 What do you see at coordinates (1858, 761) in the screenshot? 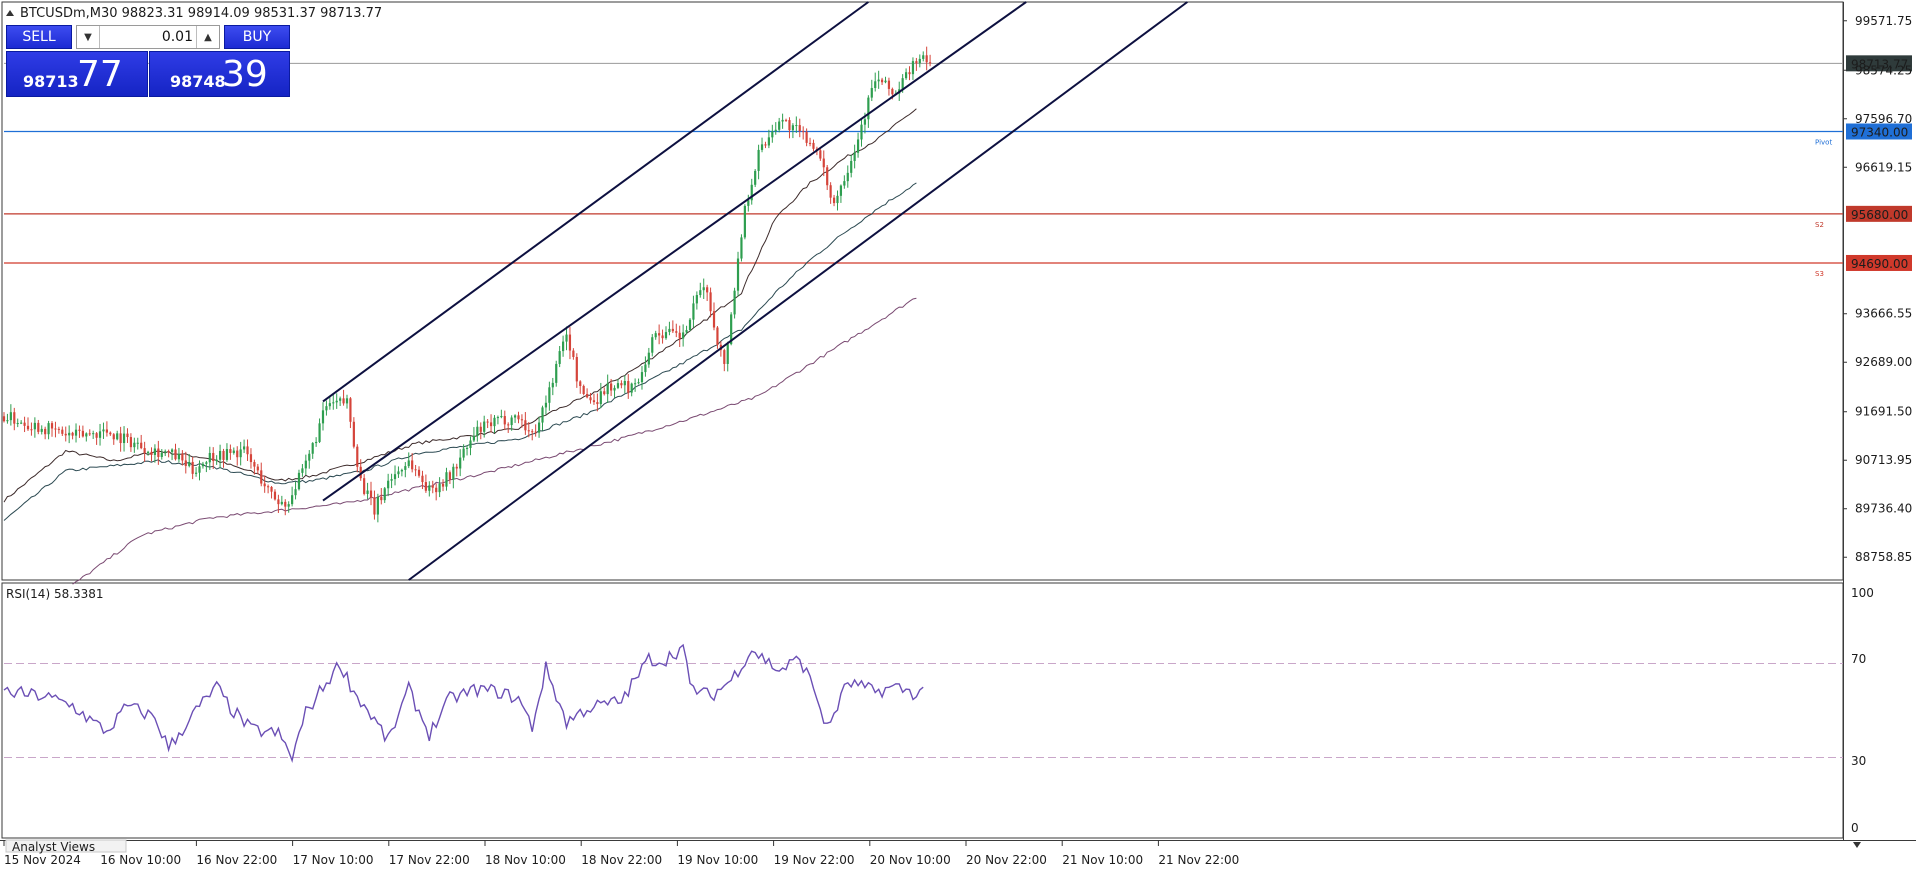
I see `rsi-level-30: 30` at bounding box center [1858, 761].